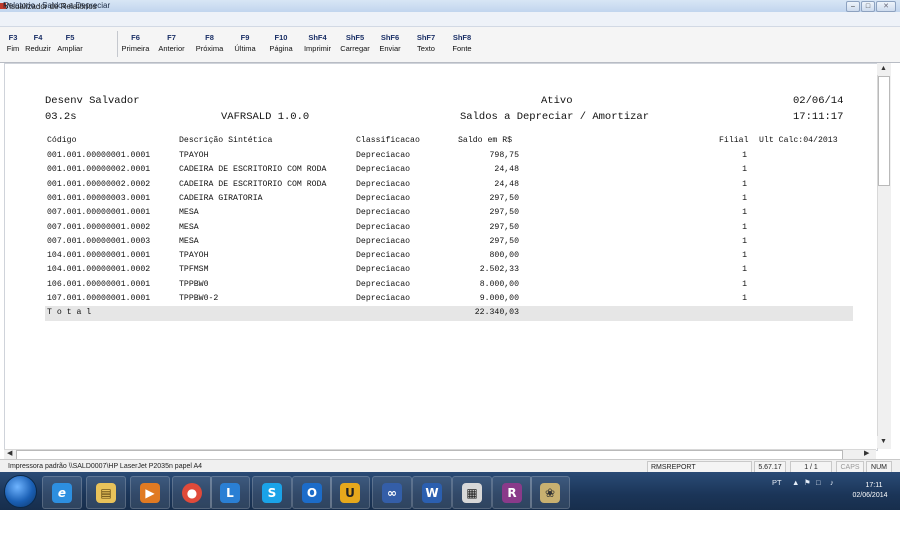  What do you see at coordinates (866, 454) in the screenshot?
I see `scroll-right-arrow-icon: ▶` at bounding box center [866, 454].